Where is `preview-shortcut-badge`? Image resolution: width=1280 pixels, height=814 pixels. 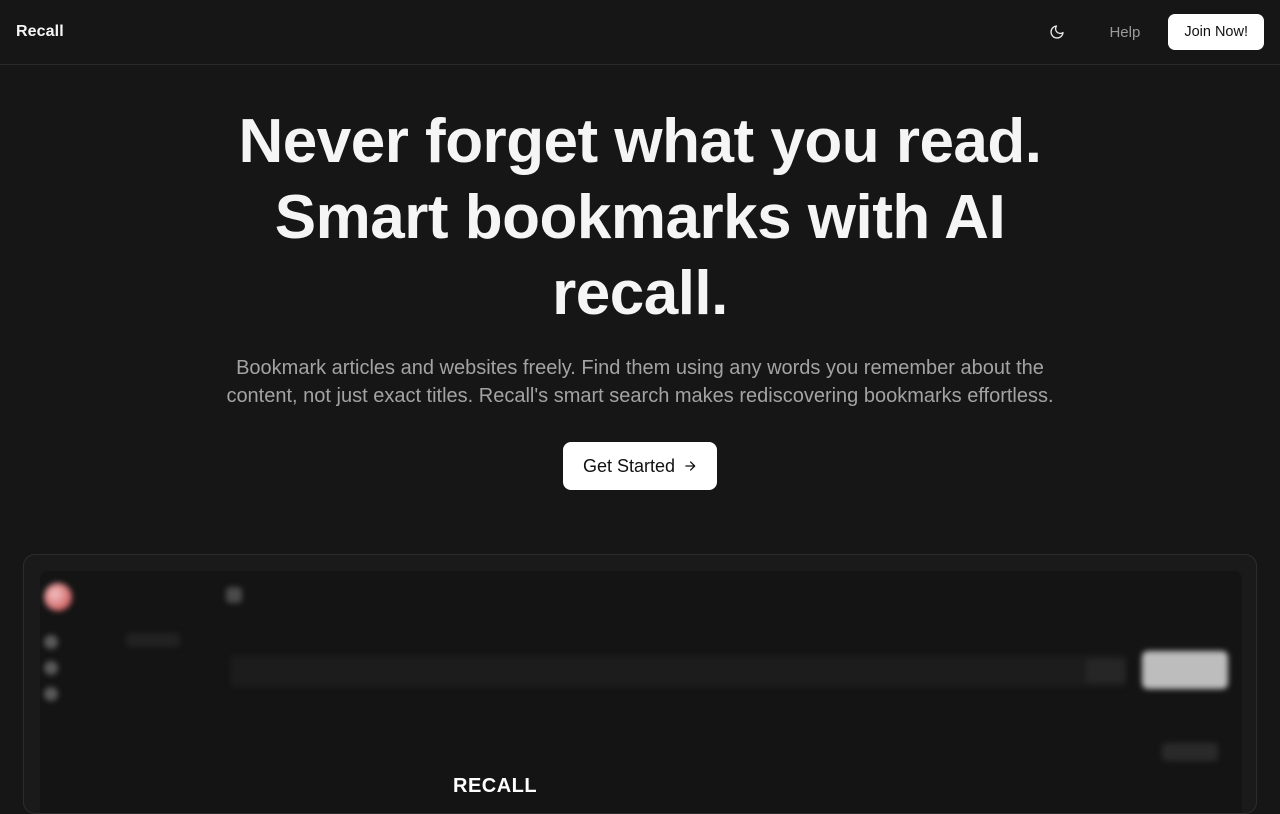 preview-shortcut-badge is located at coordinates (1106, 671).